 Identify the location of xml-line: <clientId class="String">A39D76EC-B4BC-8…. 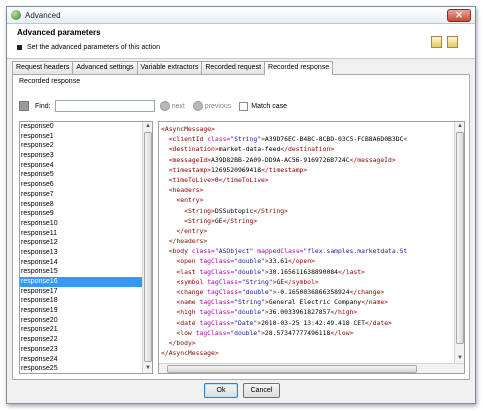
(307, 139).